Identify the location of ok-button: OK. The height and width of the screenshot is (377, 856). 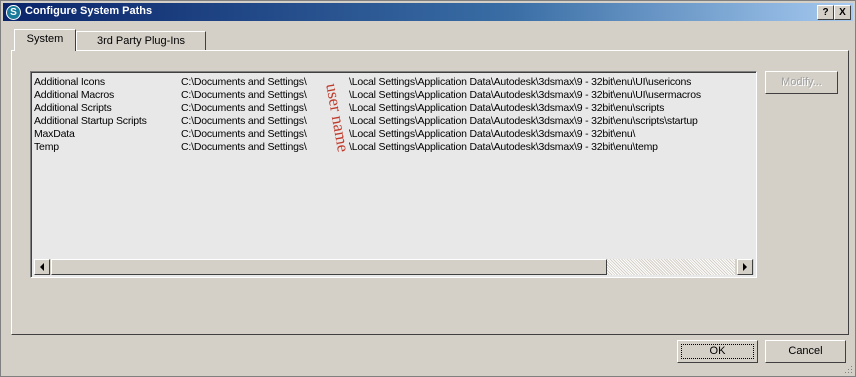
(717, 351).